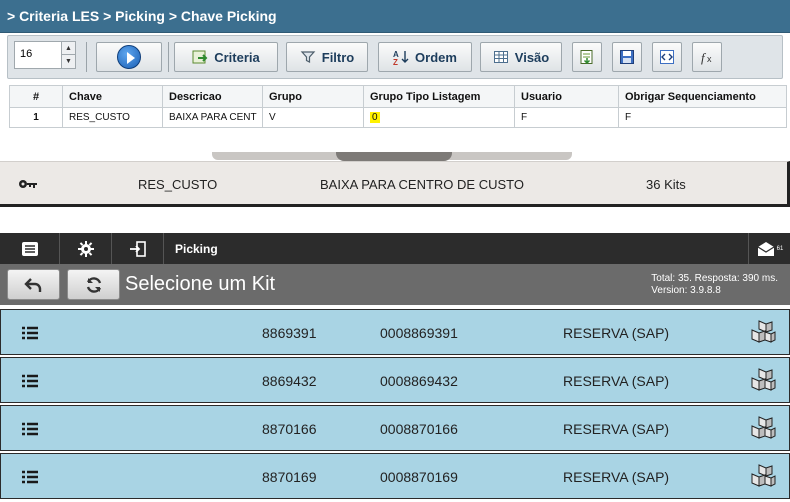  Describe the element at coordinates (289, 477) in the screenshot. I see `kit-id: 8870169` at that location.